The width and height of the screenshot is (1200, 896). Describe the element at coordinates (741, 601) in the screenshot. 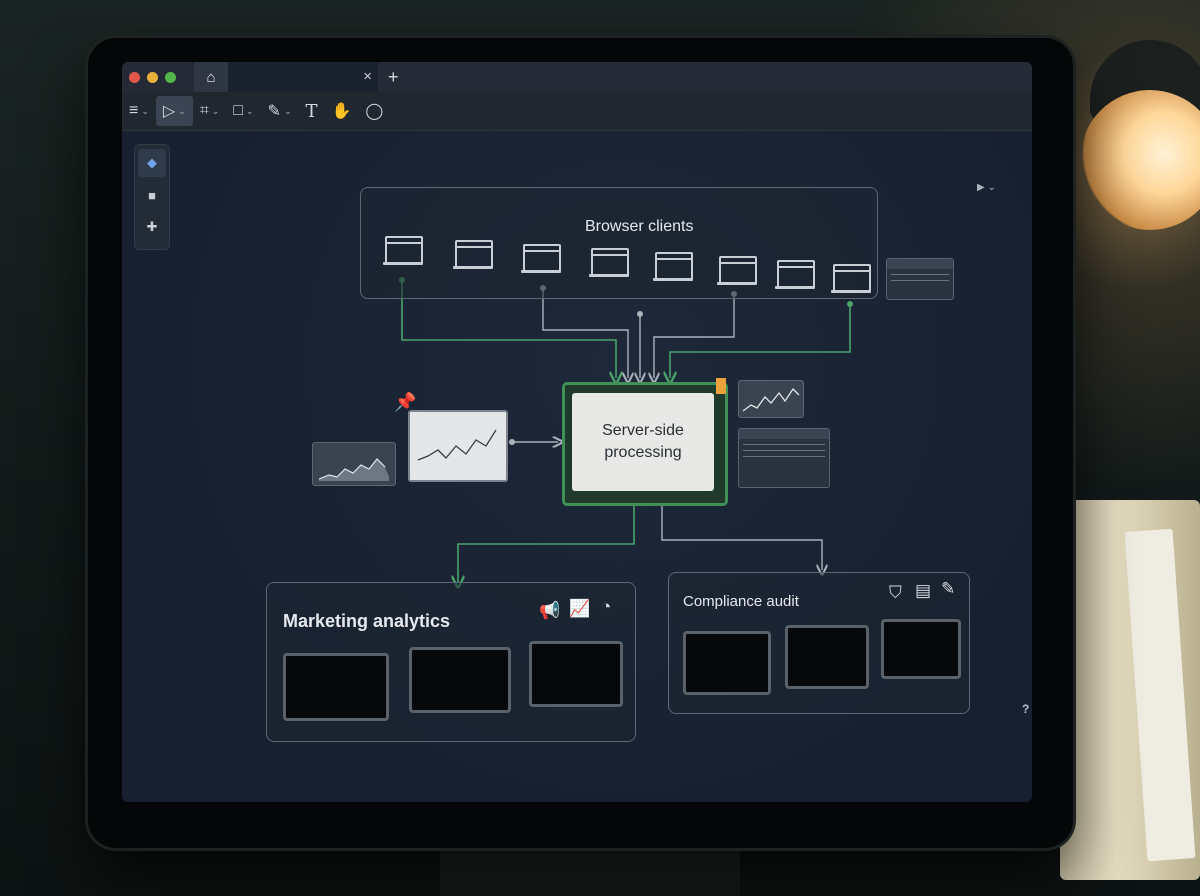

I see `compliance-audit-title: Compliance audit` at that location.